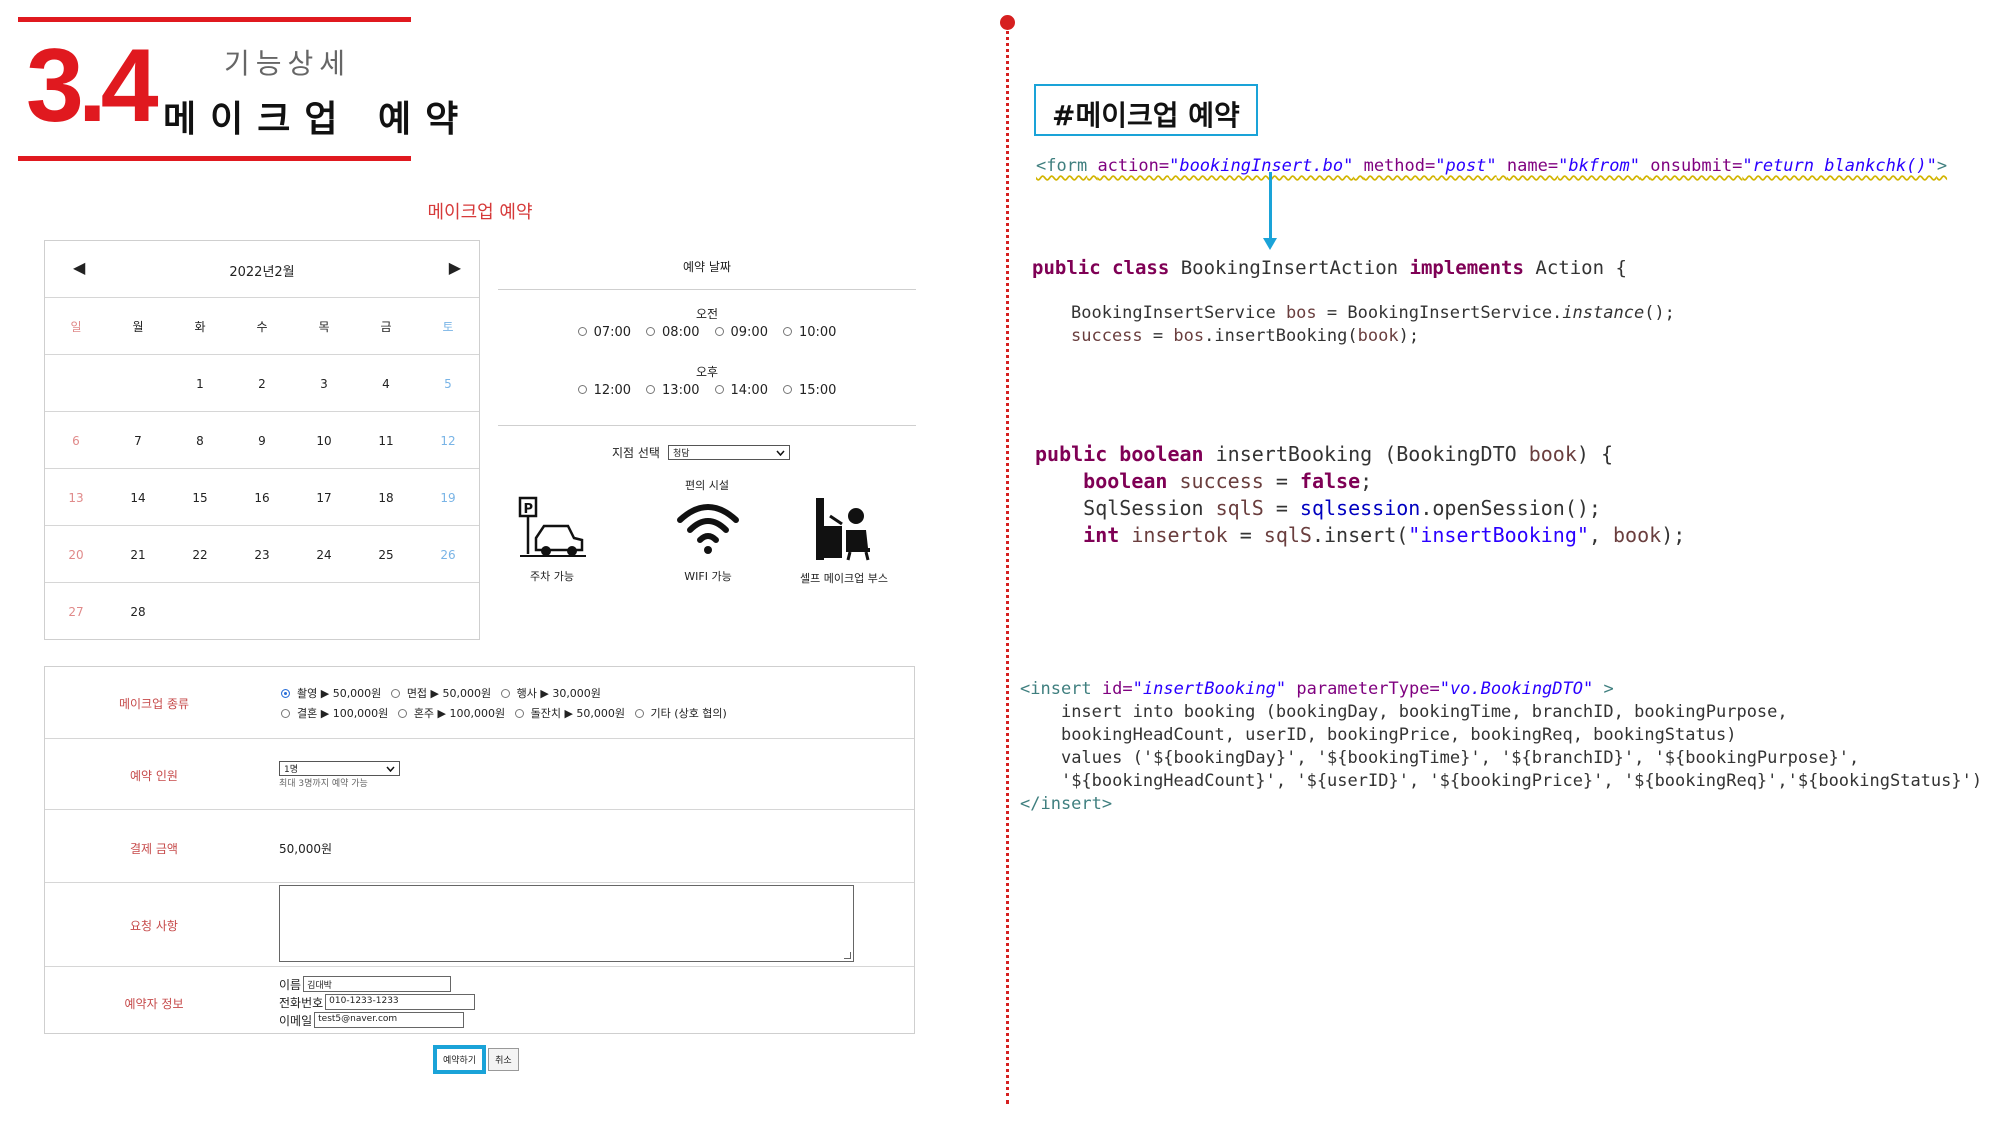 The height and width of the screenshot is (1125, 2003). What do you see at coordinates (76, 440) in the screenshot?
I see `calendar-day: 6` at bounding box center [76, 440].